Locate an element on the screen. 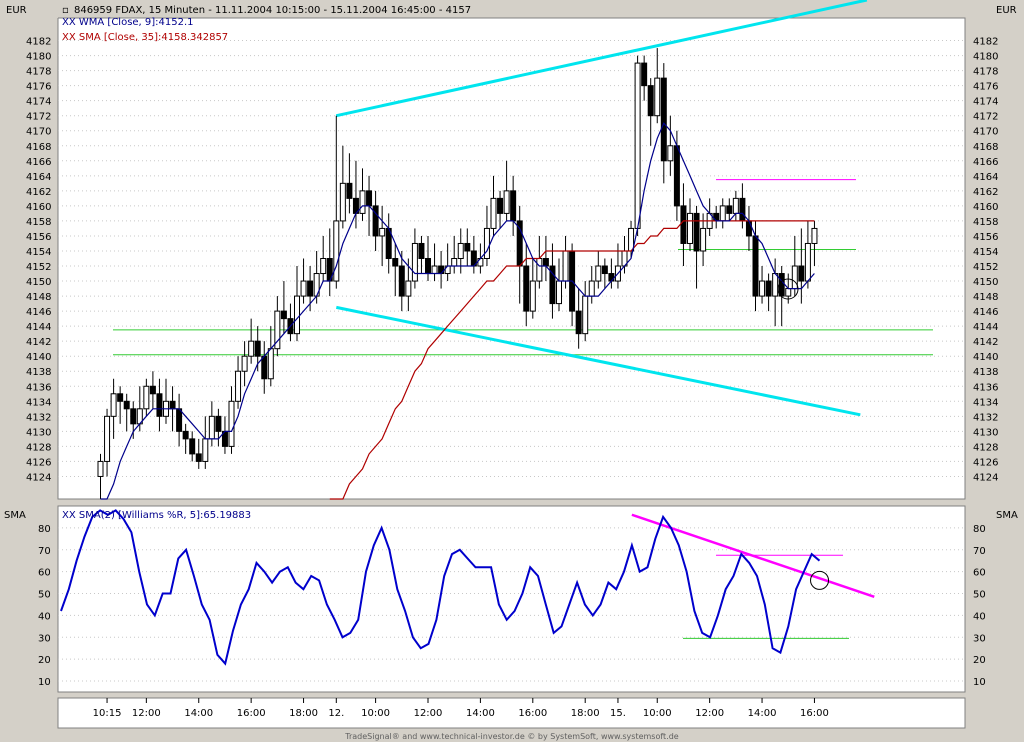 This screenshot has height=742, width=1024. price-y-tick-right: 4180 is located at coordinates (985, 57).